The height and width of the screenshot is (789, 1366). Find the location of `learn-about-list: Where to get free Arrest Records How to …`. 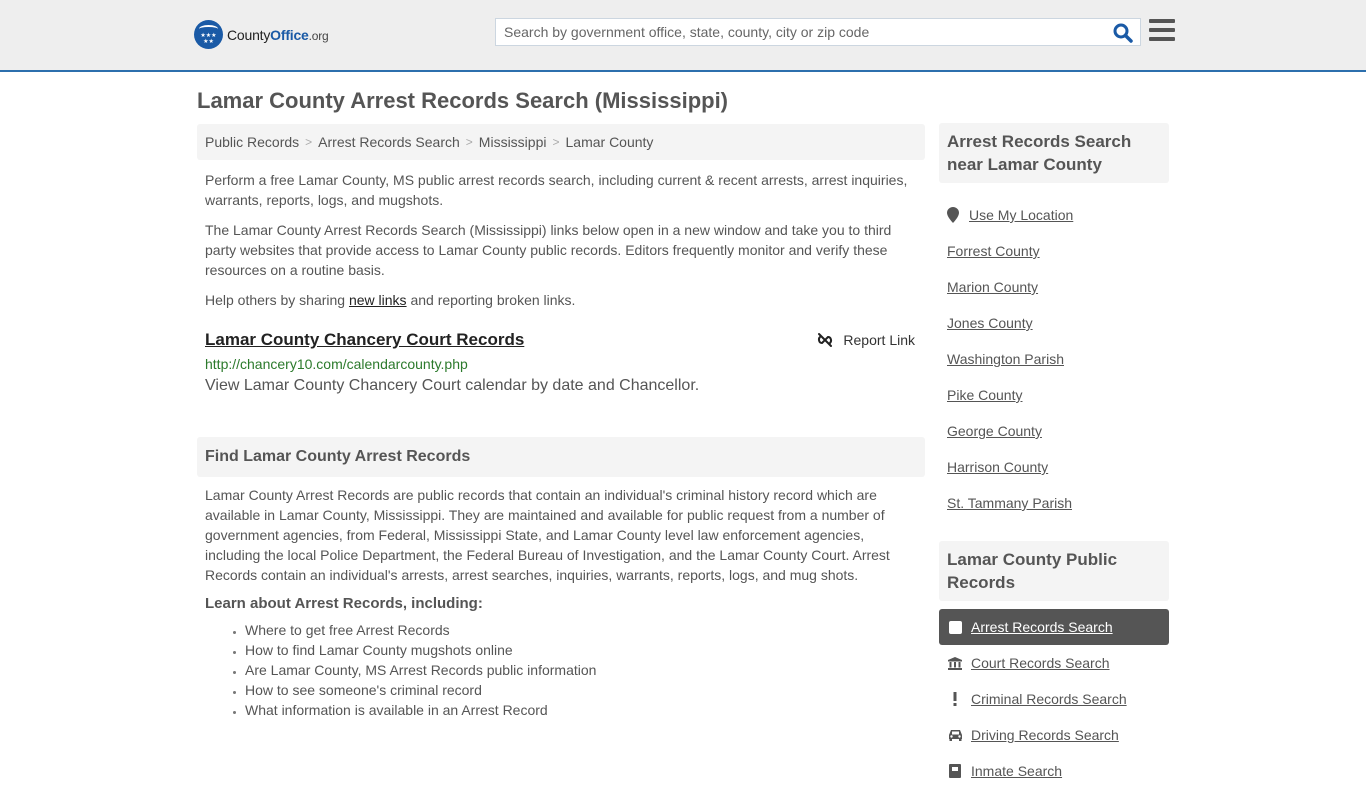

learn-about-list: Where to get free Arrest Records How to … is located at coordinates (561, 670).